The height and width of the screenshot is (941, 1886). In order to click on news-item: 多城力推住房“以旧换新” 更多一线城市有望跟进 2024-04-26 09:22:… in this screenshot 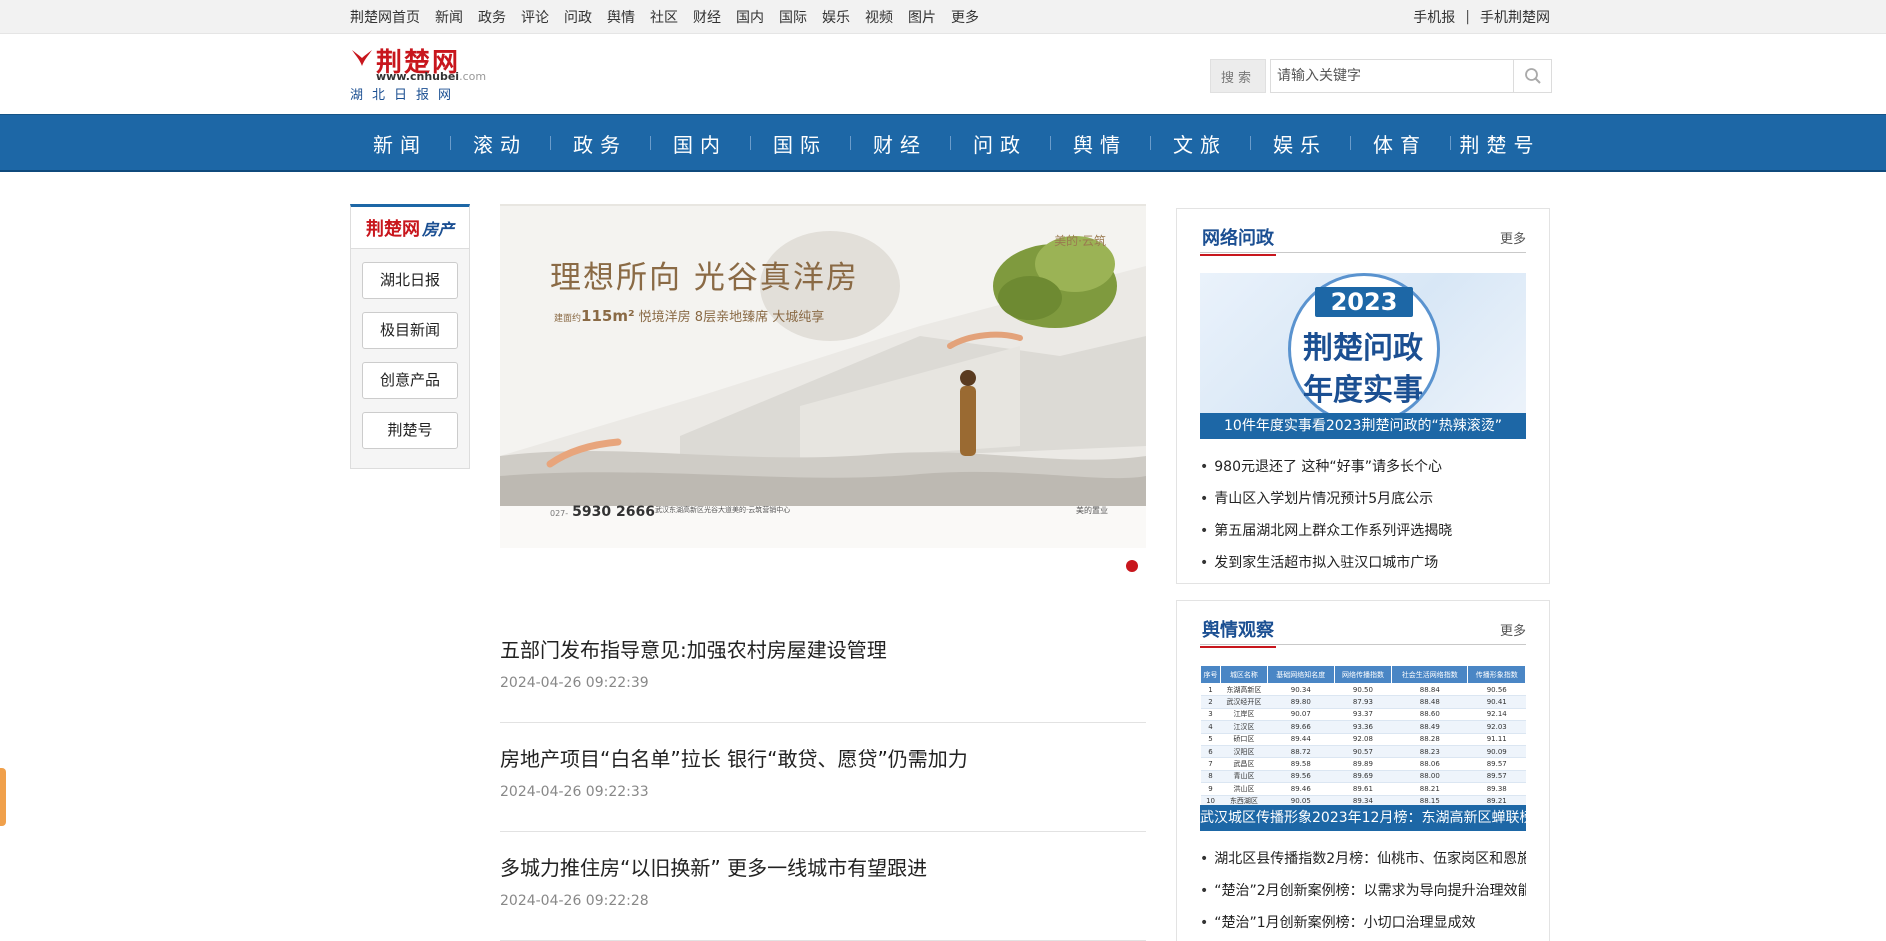, I will do `click(823, 886)`.